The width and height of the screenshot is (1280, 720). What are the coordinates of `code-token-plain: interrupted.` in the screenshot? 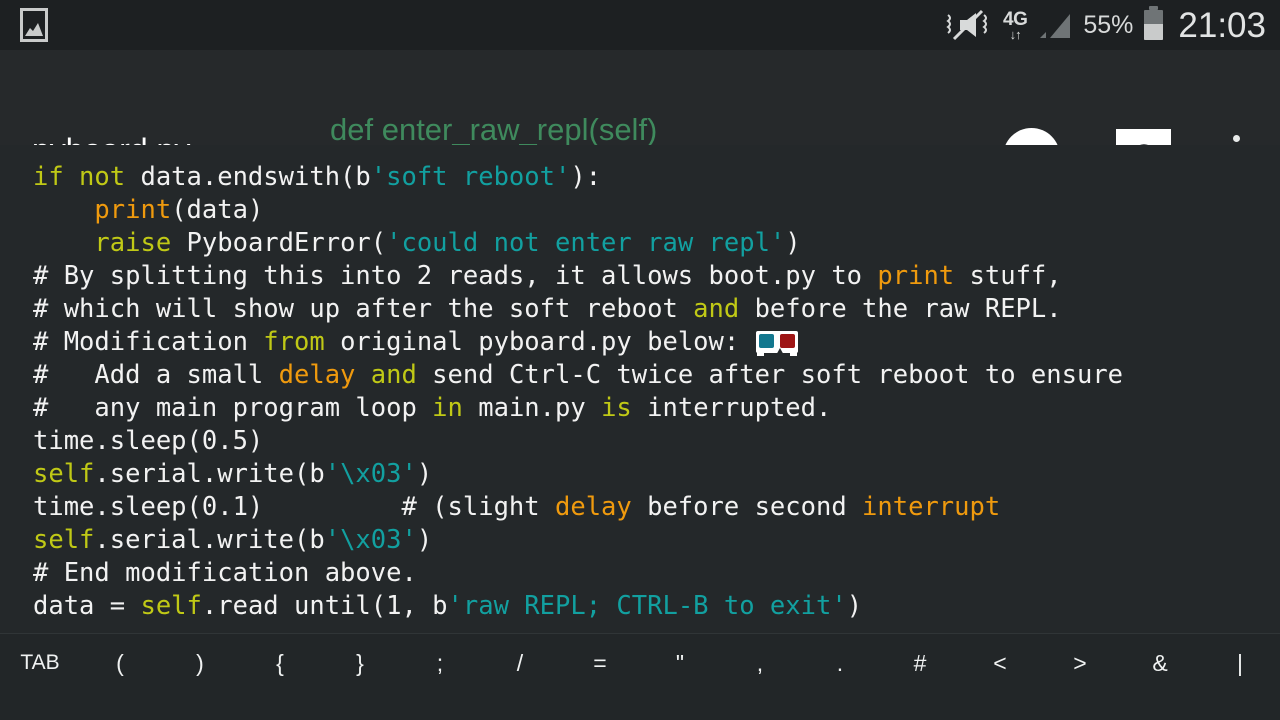 It's located at (731, 408).